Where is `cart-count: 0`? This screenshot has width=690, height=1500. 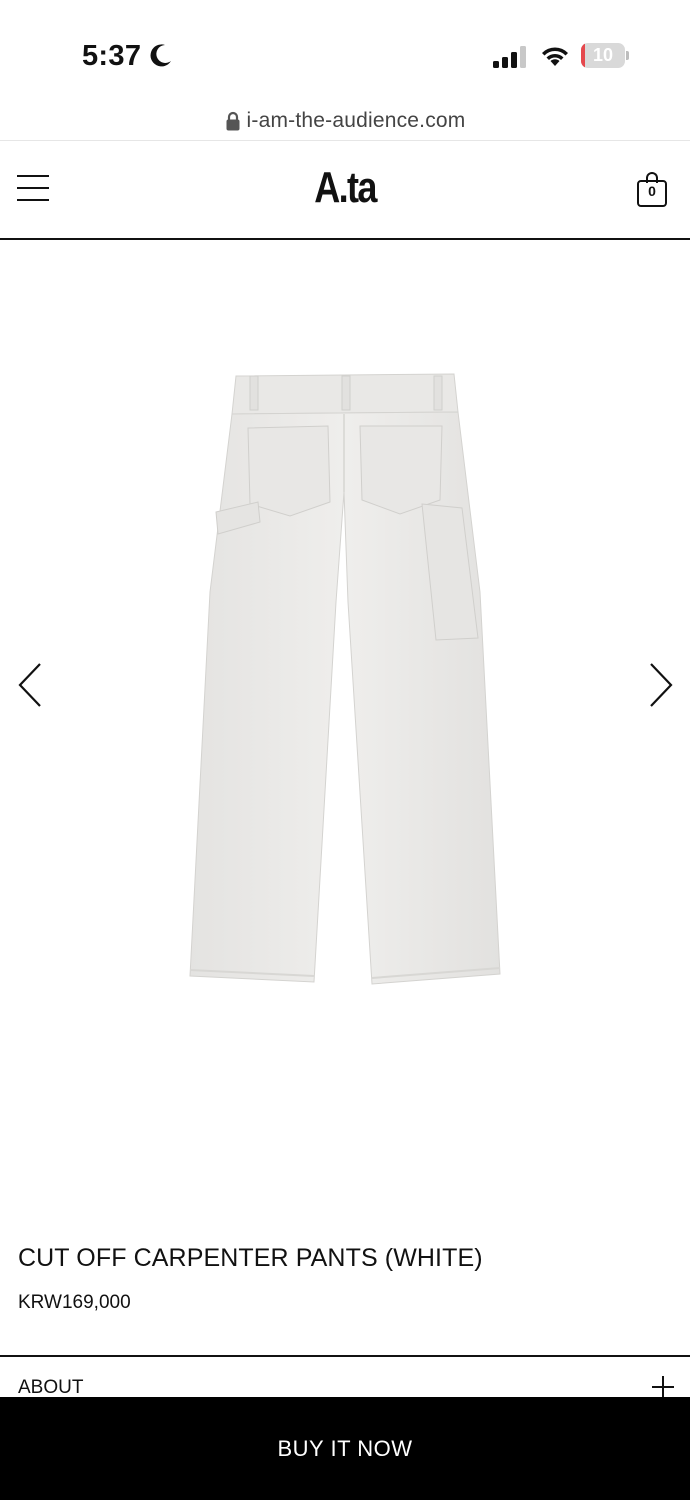 cart-count: 0 is located at coordinates (652, 191).